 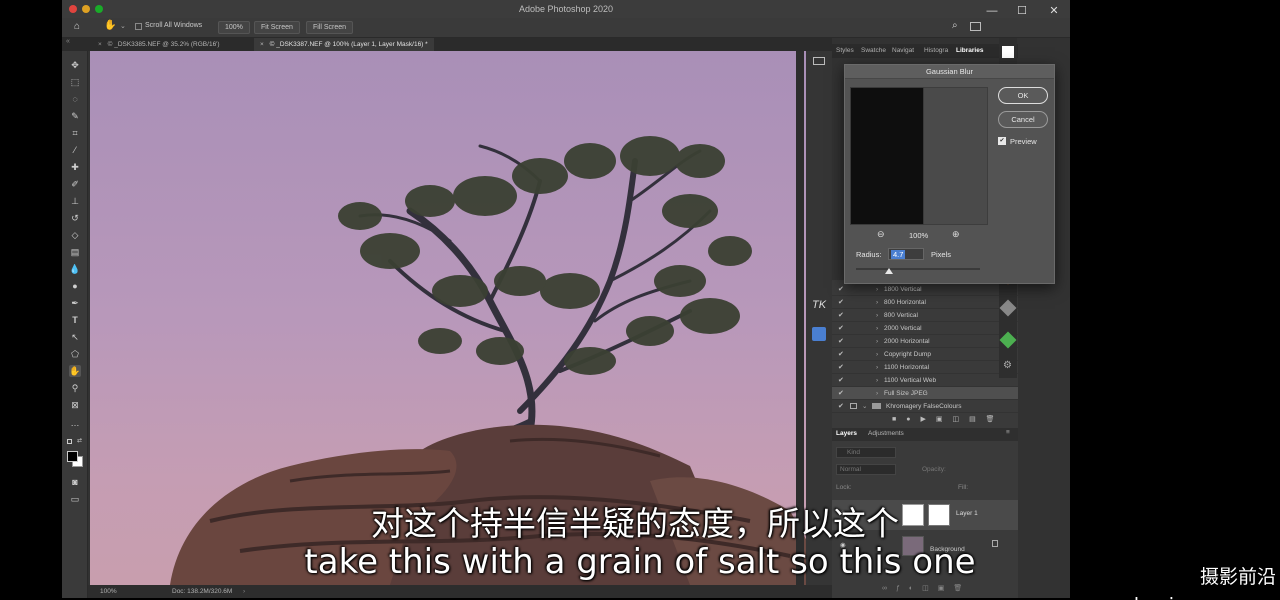 What do you see at coordinates (936, 51) in the screenshot?
I see `tab-histogram: Histogra` at bounding box center [936, 51].